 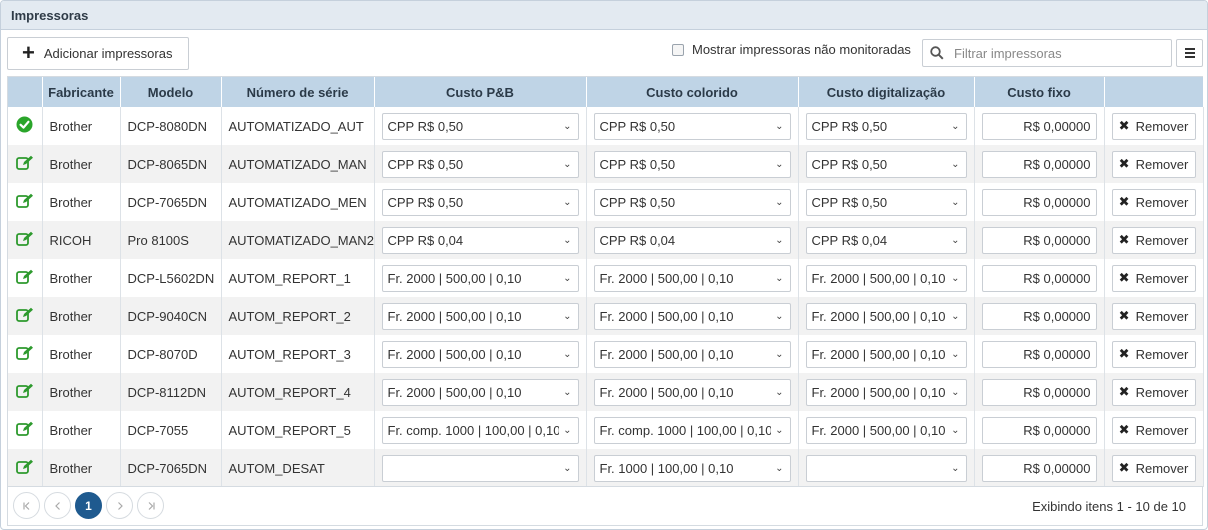 What do you see at coordinates (637, 240) in the screenshot?
I see `custo-colorido-select-value: CPP R$ 0,04` at bounding box center [637, 240].